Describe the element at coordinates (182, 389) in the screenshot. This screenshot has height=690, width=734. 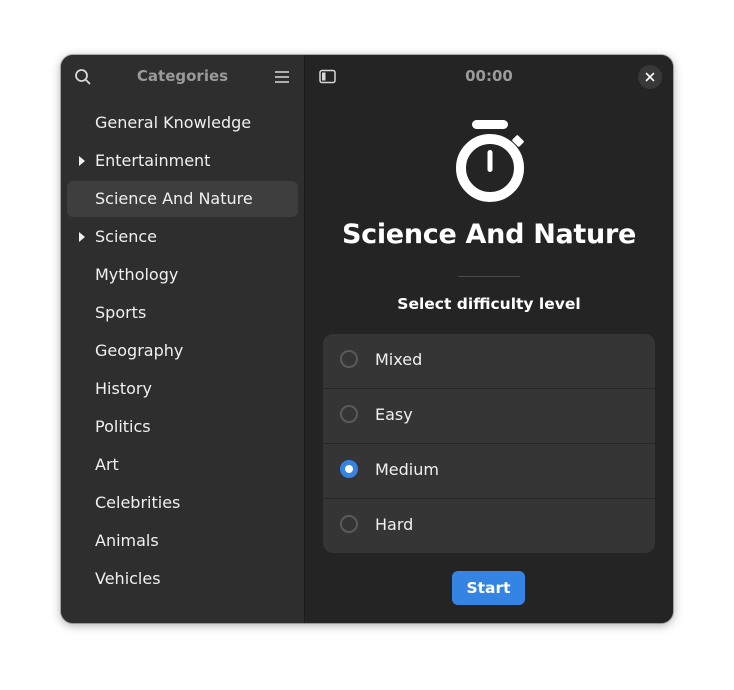
I see `category-item-history: History` at that location.